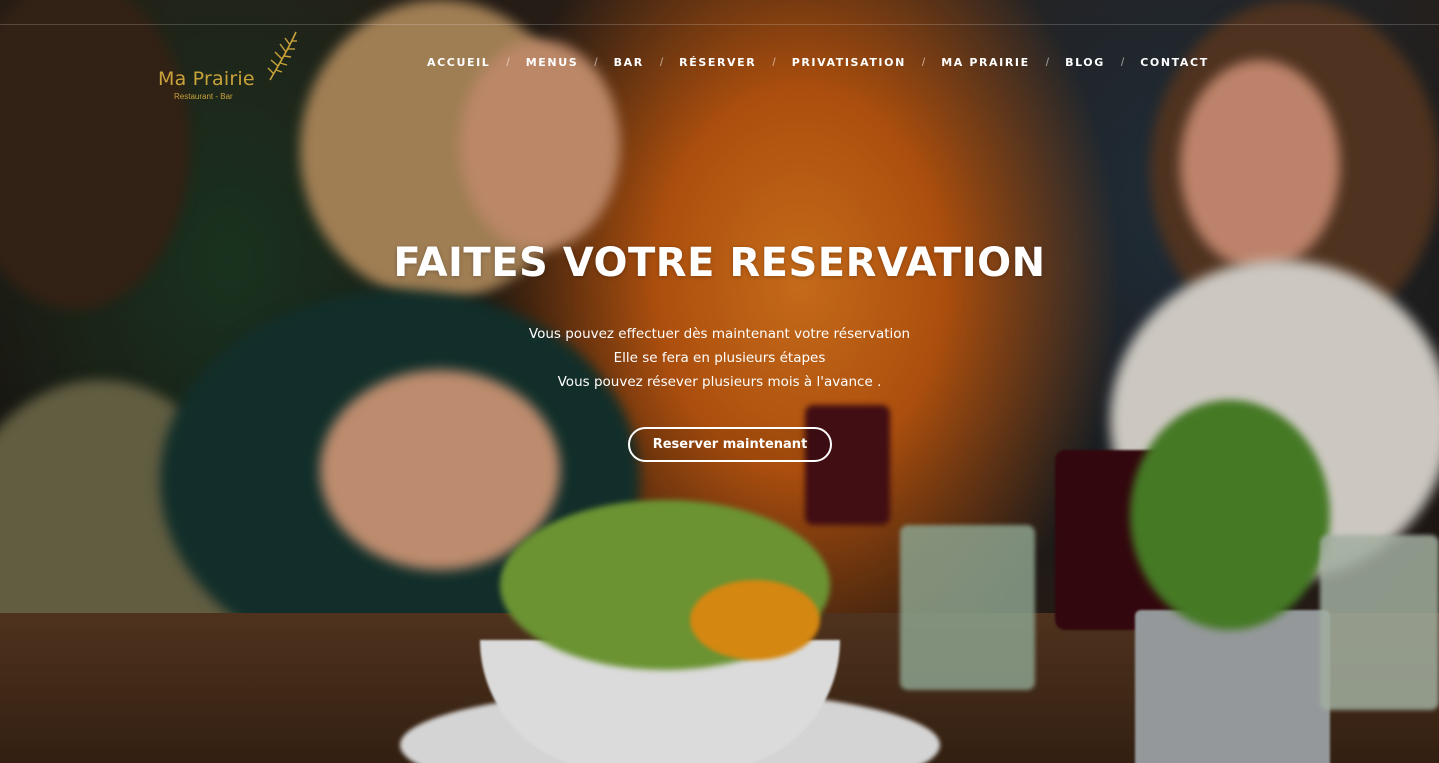  Describe the element at coordinates (719, 263) in the screenshot. I see `hero-title: FAITES VOTRE RESERVATION` at that location.